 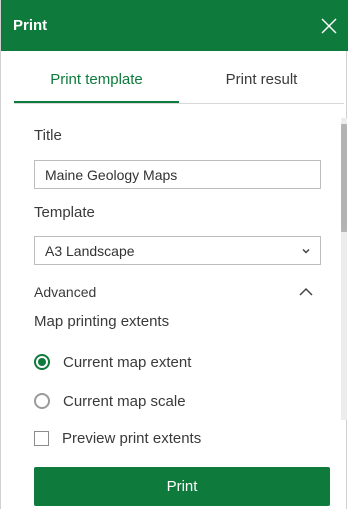 I want to click on radio-current-map-scale: Current map scale, so click(x=164, y=401).